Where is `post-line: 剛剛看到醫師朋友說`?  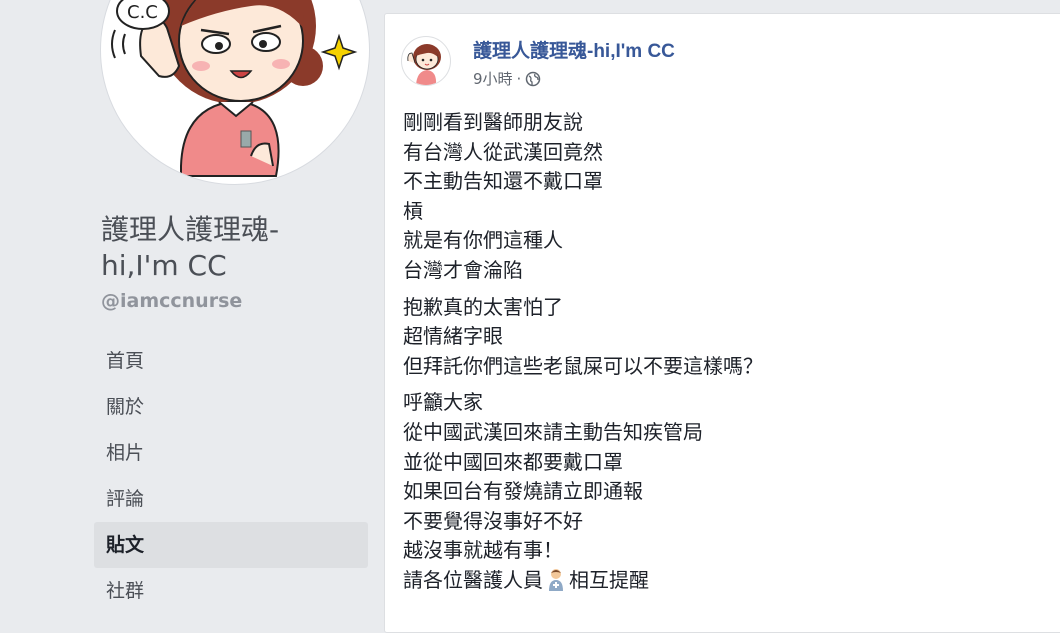 post-line: 剛剛看到醫師朋友說 is located at coordinates (493, 122).